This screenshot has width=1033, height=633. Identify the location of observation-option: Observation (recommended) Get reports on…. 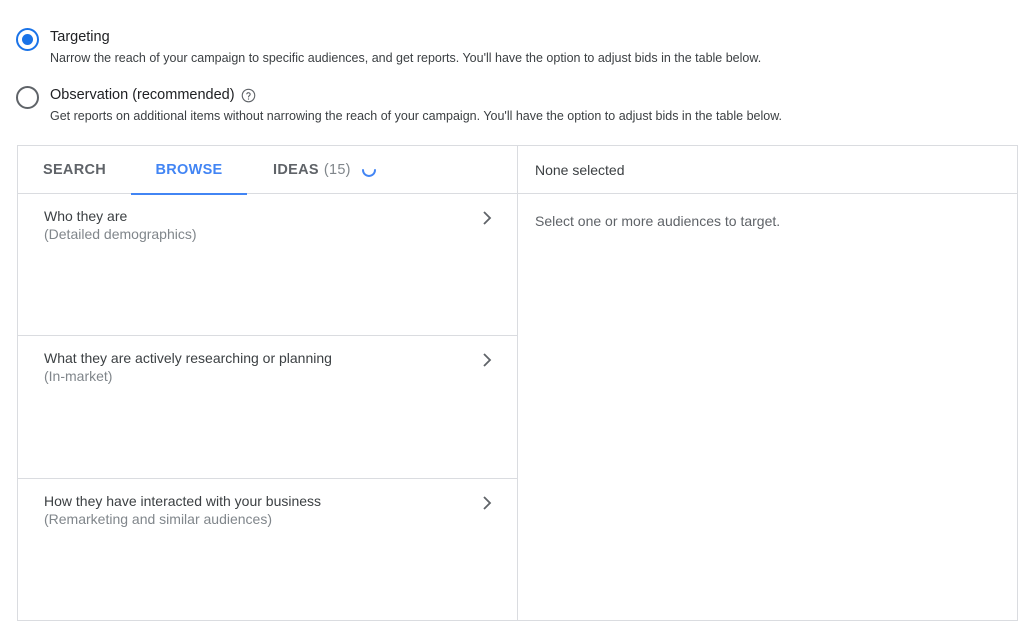
(399, 105).